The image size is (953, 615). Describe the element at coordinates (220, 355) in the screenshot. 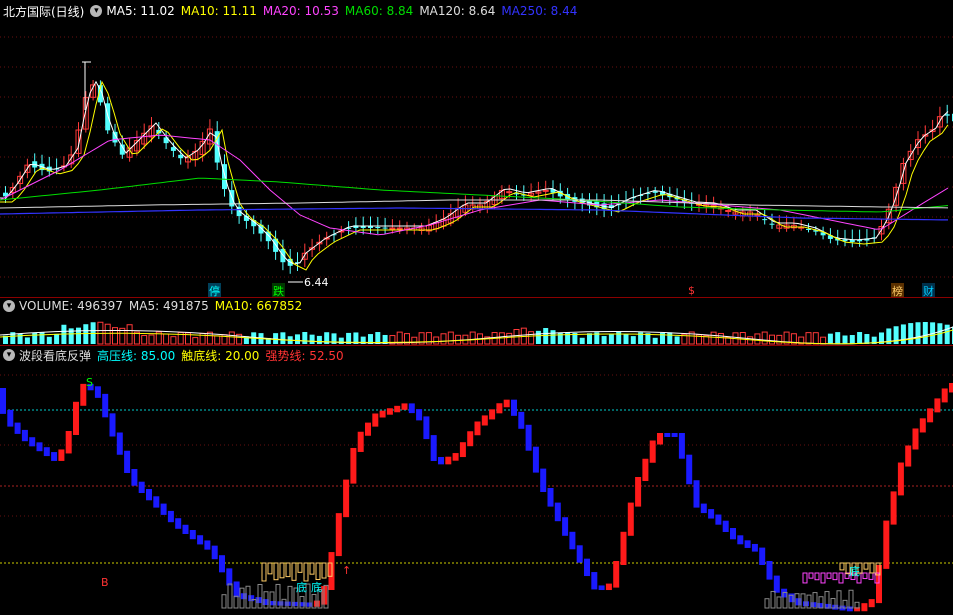

I see `bottom-line-label: 触底线: 20.00` at that location.